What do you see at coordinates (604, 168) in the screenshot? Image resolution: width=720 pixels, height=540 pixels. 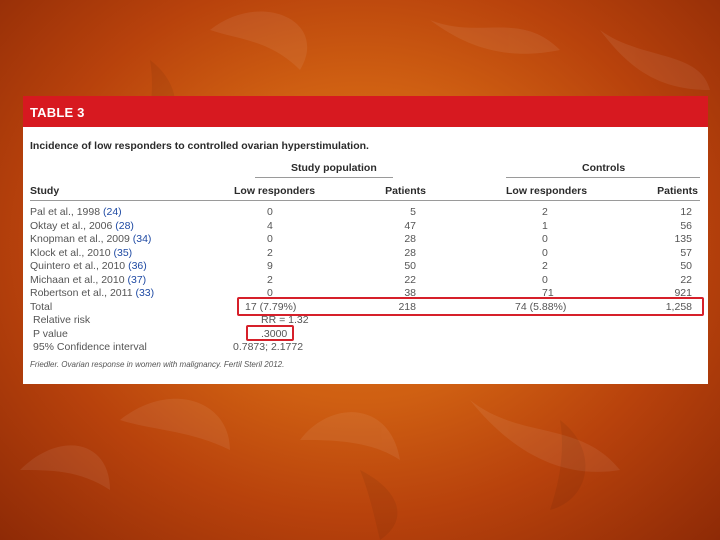 I see `group-header-controls: Controls` at bounding box center [604, 168].